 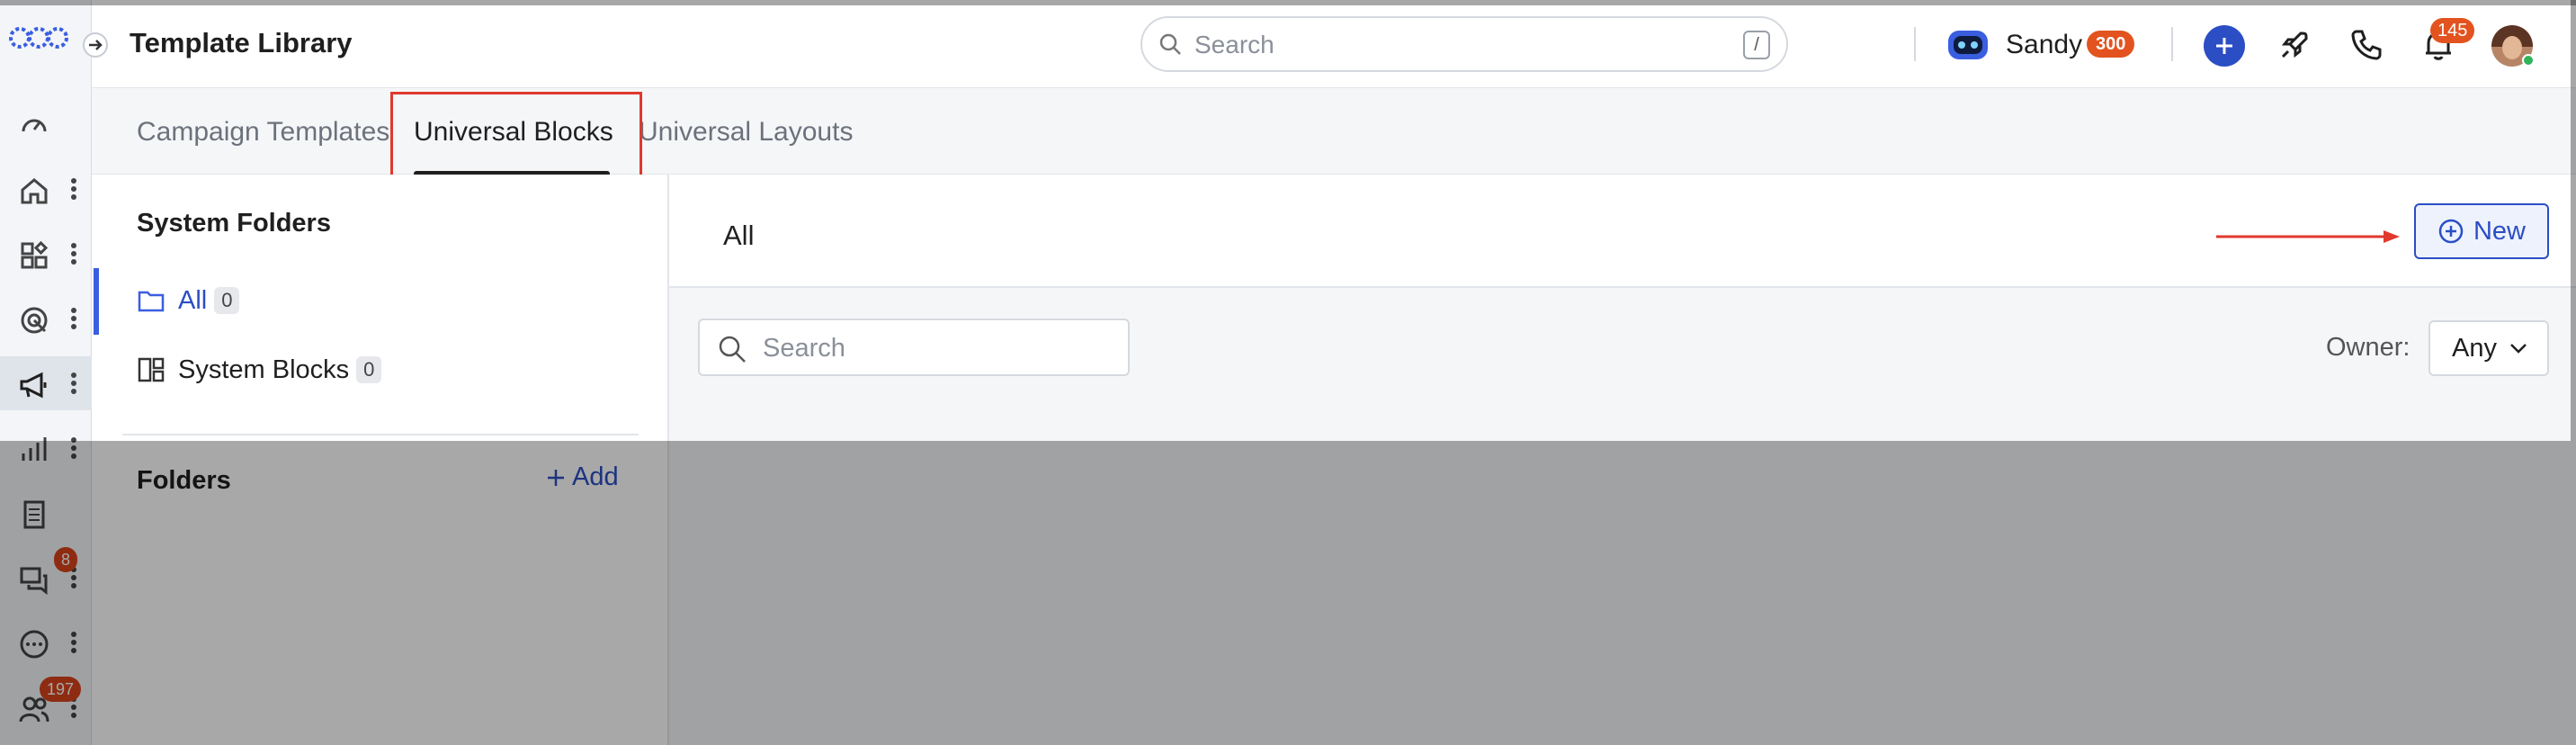 I want to click on left-nav-rail: 8 197, so click(x=46, y=372).